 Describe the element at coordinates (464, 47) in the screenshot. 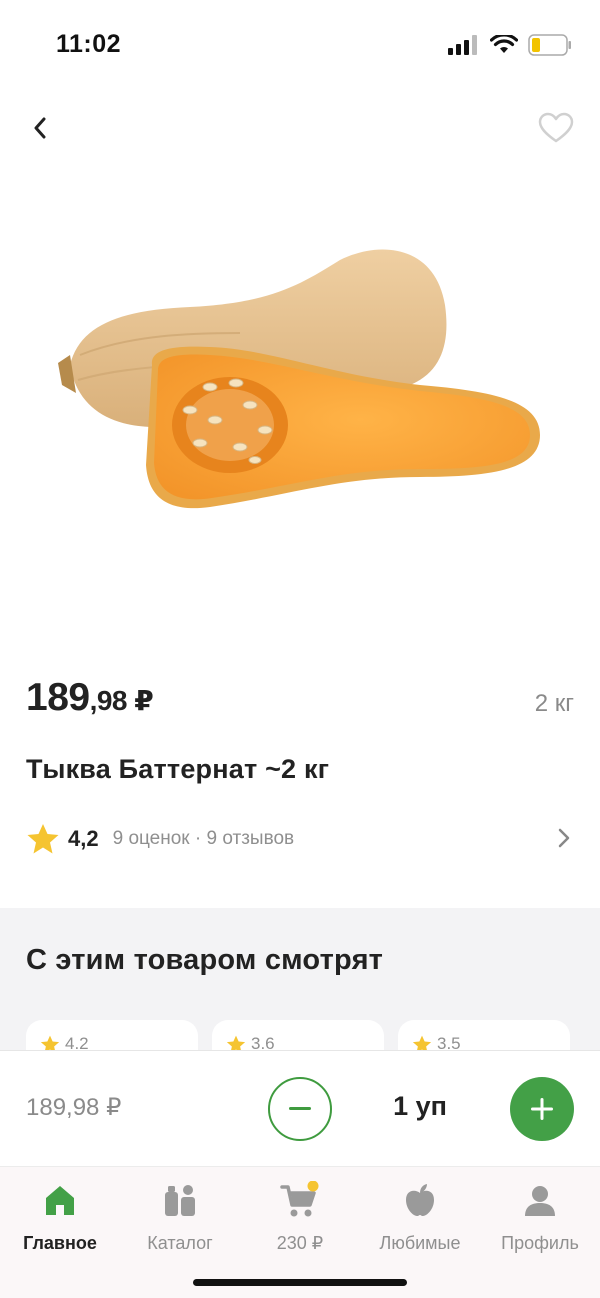

I see `signal-icon` at that location.